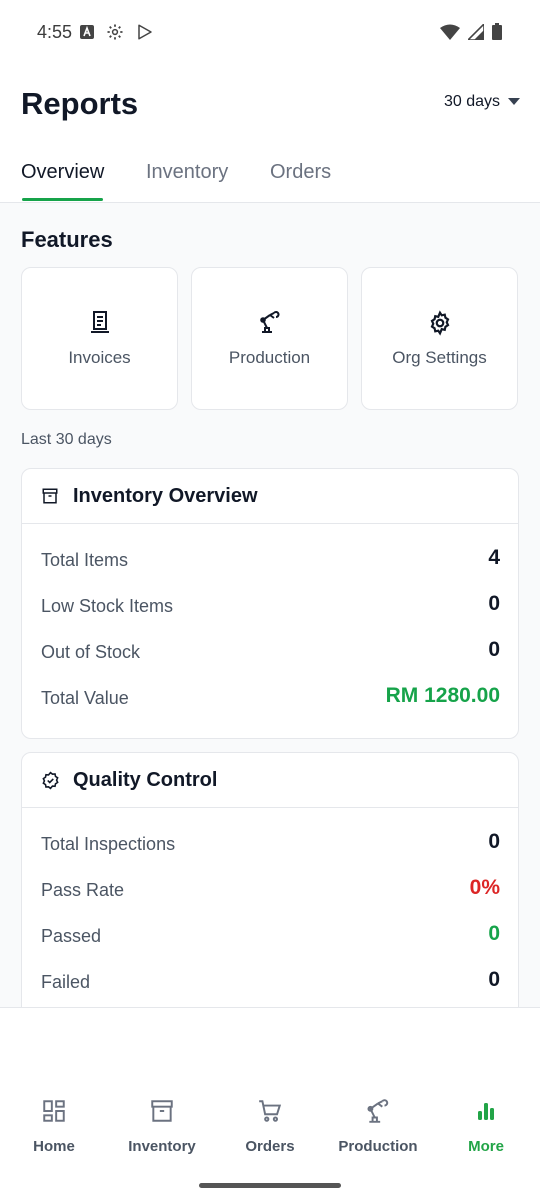 This screenshot has height=1201, width=540. I want to click on nav-item-production: Production, so click(378, 1125).